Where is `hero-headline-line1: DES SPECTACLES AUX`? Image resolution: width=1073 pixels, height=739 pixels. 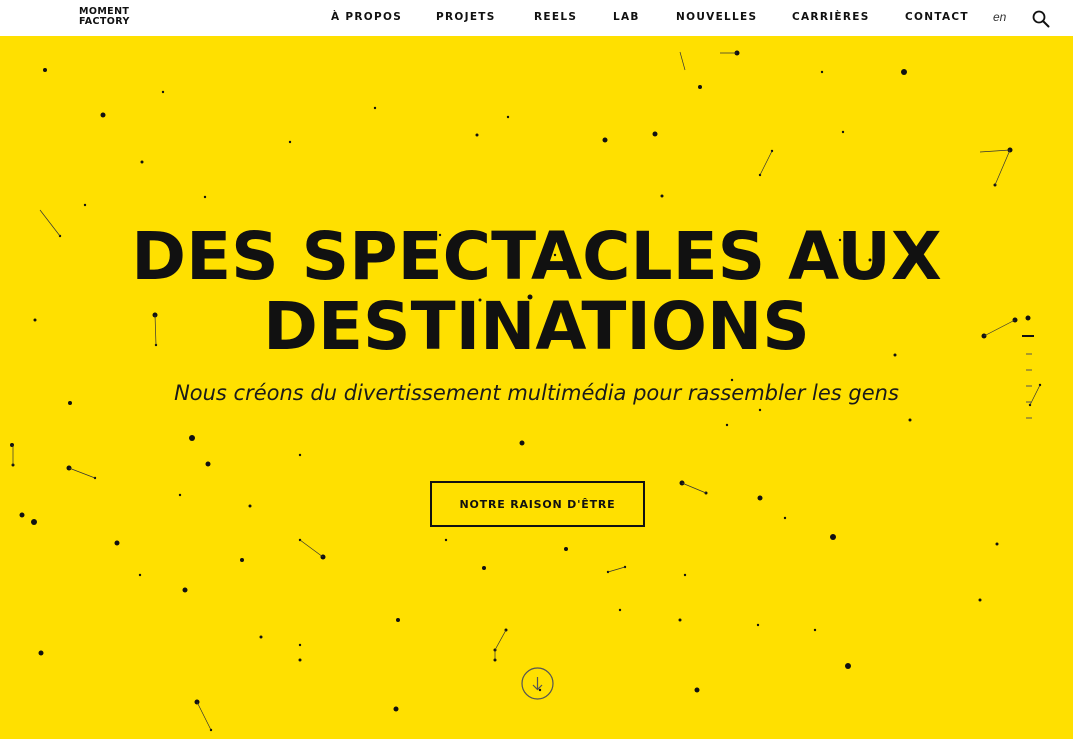
hero-headline-line1: DES SPECTACLES AUX is located at coordinates (536, 256).